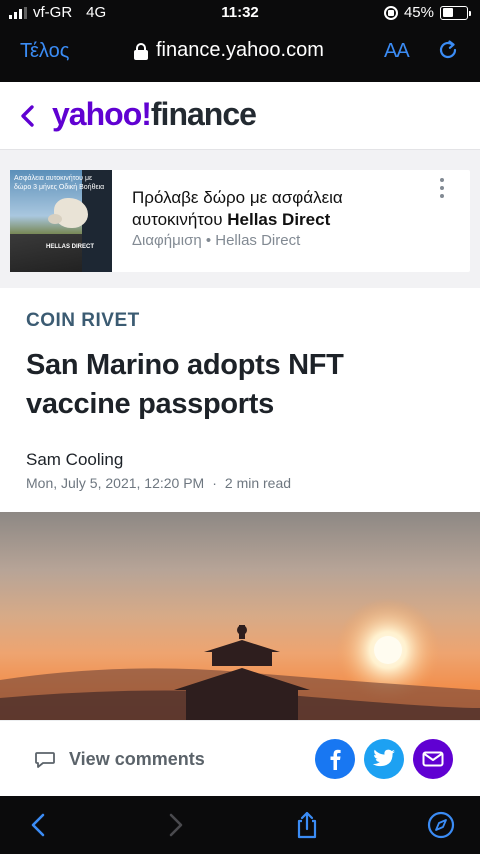  Describe the element at coordinates (28, 116) in the screenshot. I see `back-chevron-icon` at that location.